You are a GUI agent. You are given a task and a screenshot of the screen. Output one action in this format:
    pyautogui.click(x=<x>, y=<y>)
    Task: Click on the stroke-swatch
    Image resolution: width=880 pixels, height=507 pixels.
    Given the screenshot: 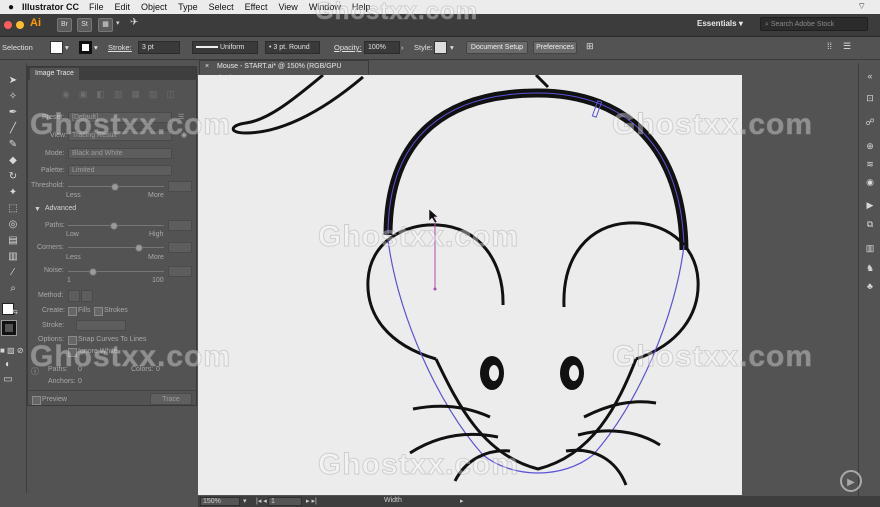 What is the action you would take?
    pyautogui.click(x=85, y=47)
    